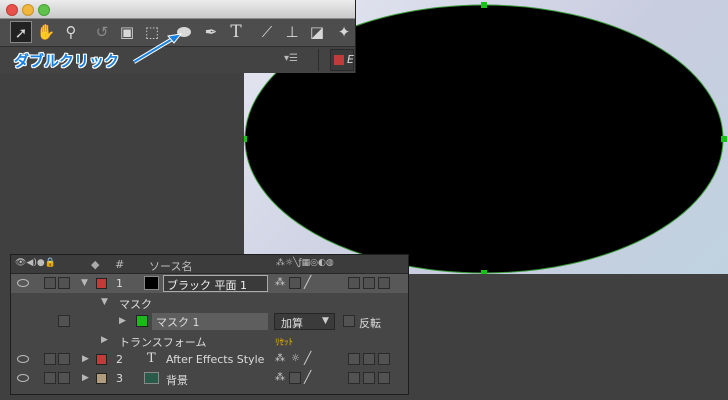 The height and width of the screenshot is (400, 728). I want to click on mask-vertex-handle-left, so click(245, 139).